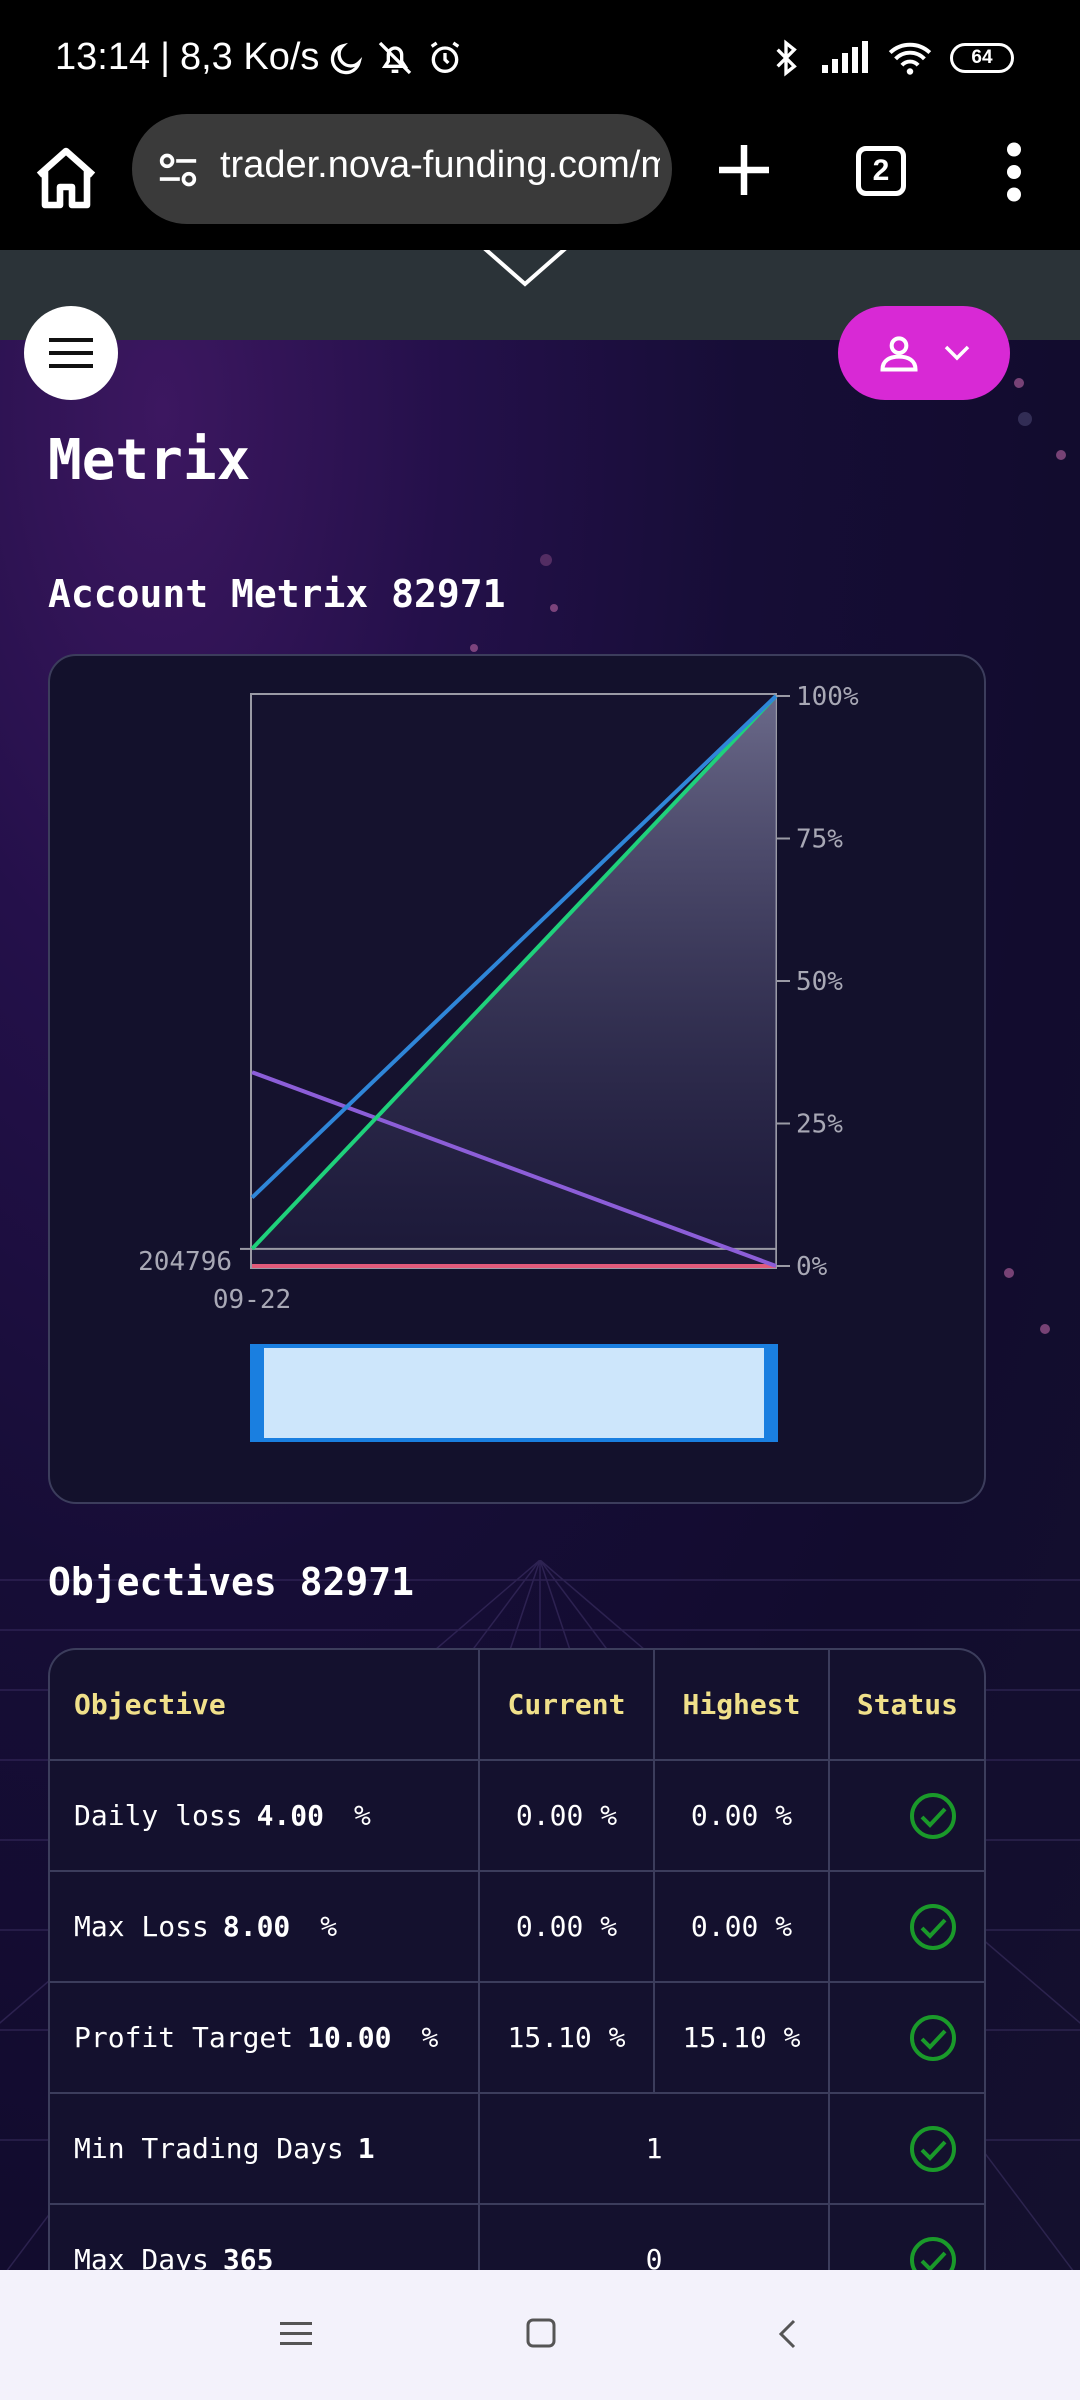  I want to click on home-nav-icon, so click(541, 2333).